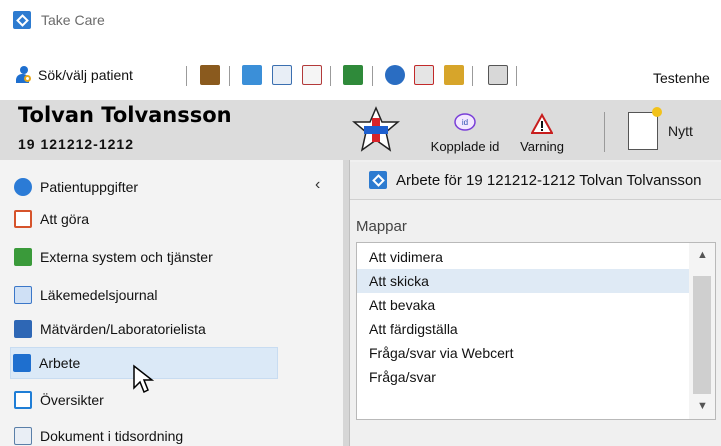 Image resolution: width=721 pixels, height=446 pixels. I want to click on computer-icon, so click(498, 75).